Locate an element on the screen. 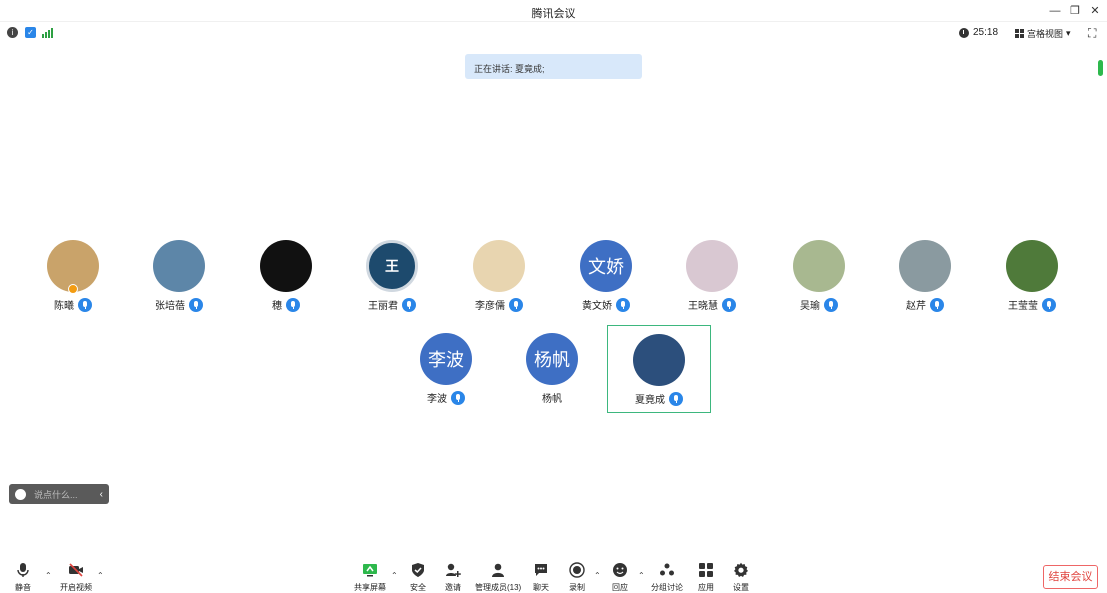  caret-down-icon: ▾ is located at coordinates (1068, 33).